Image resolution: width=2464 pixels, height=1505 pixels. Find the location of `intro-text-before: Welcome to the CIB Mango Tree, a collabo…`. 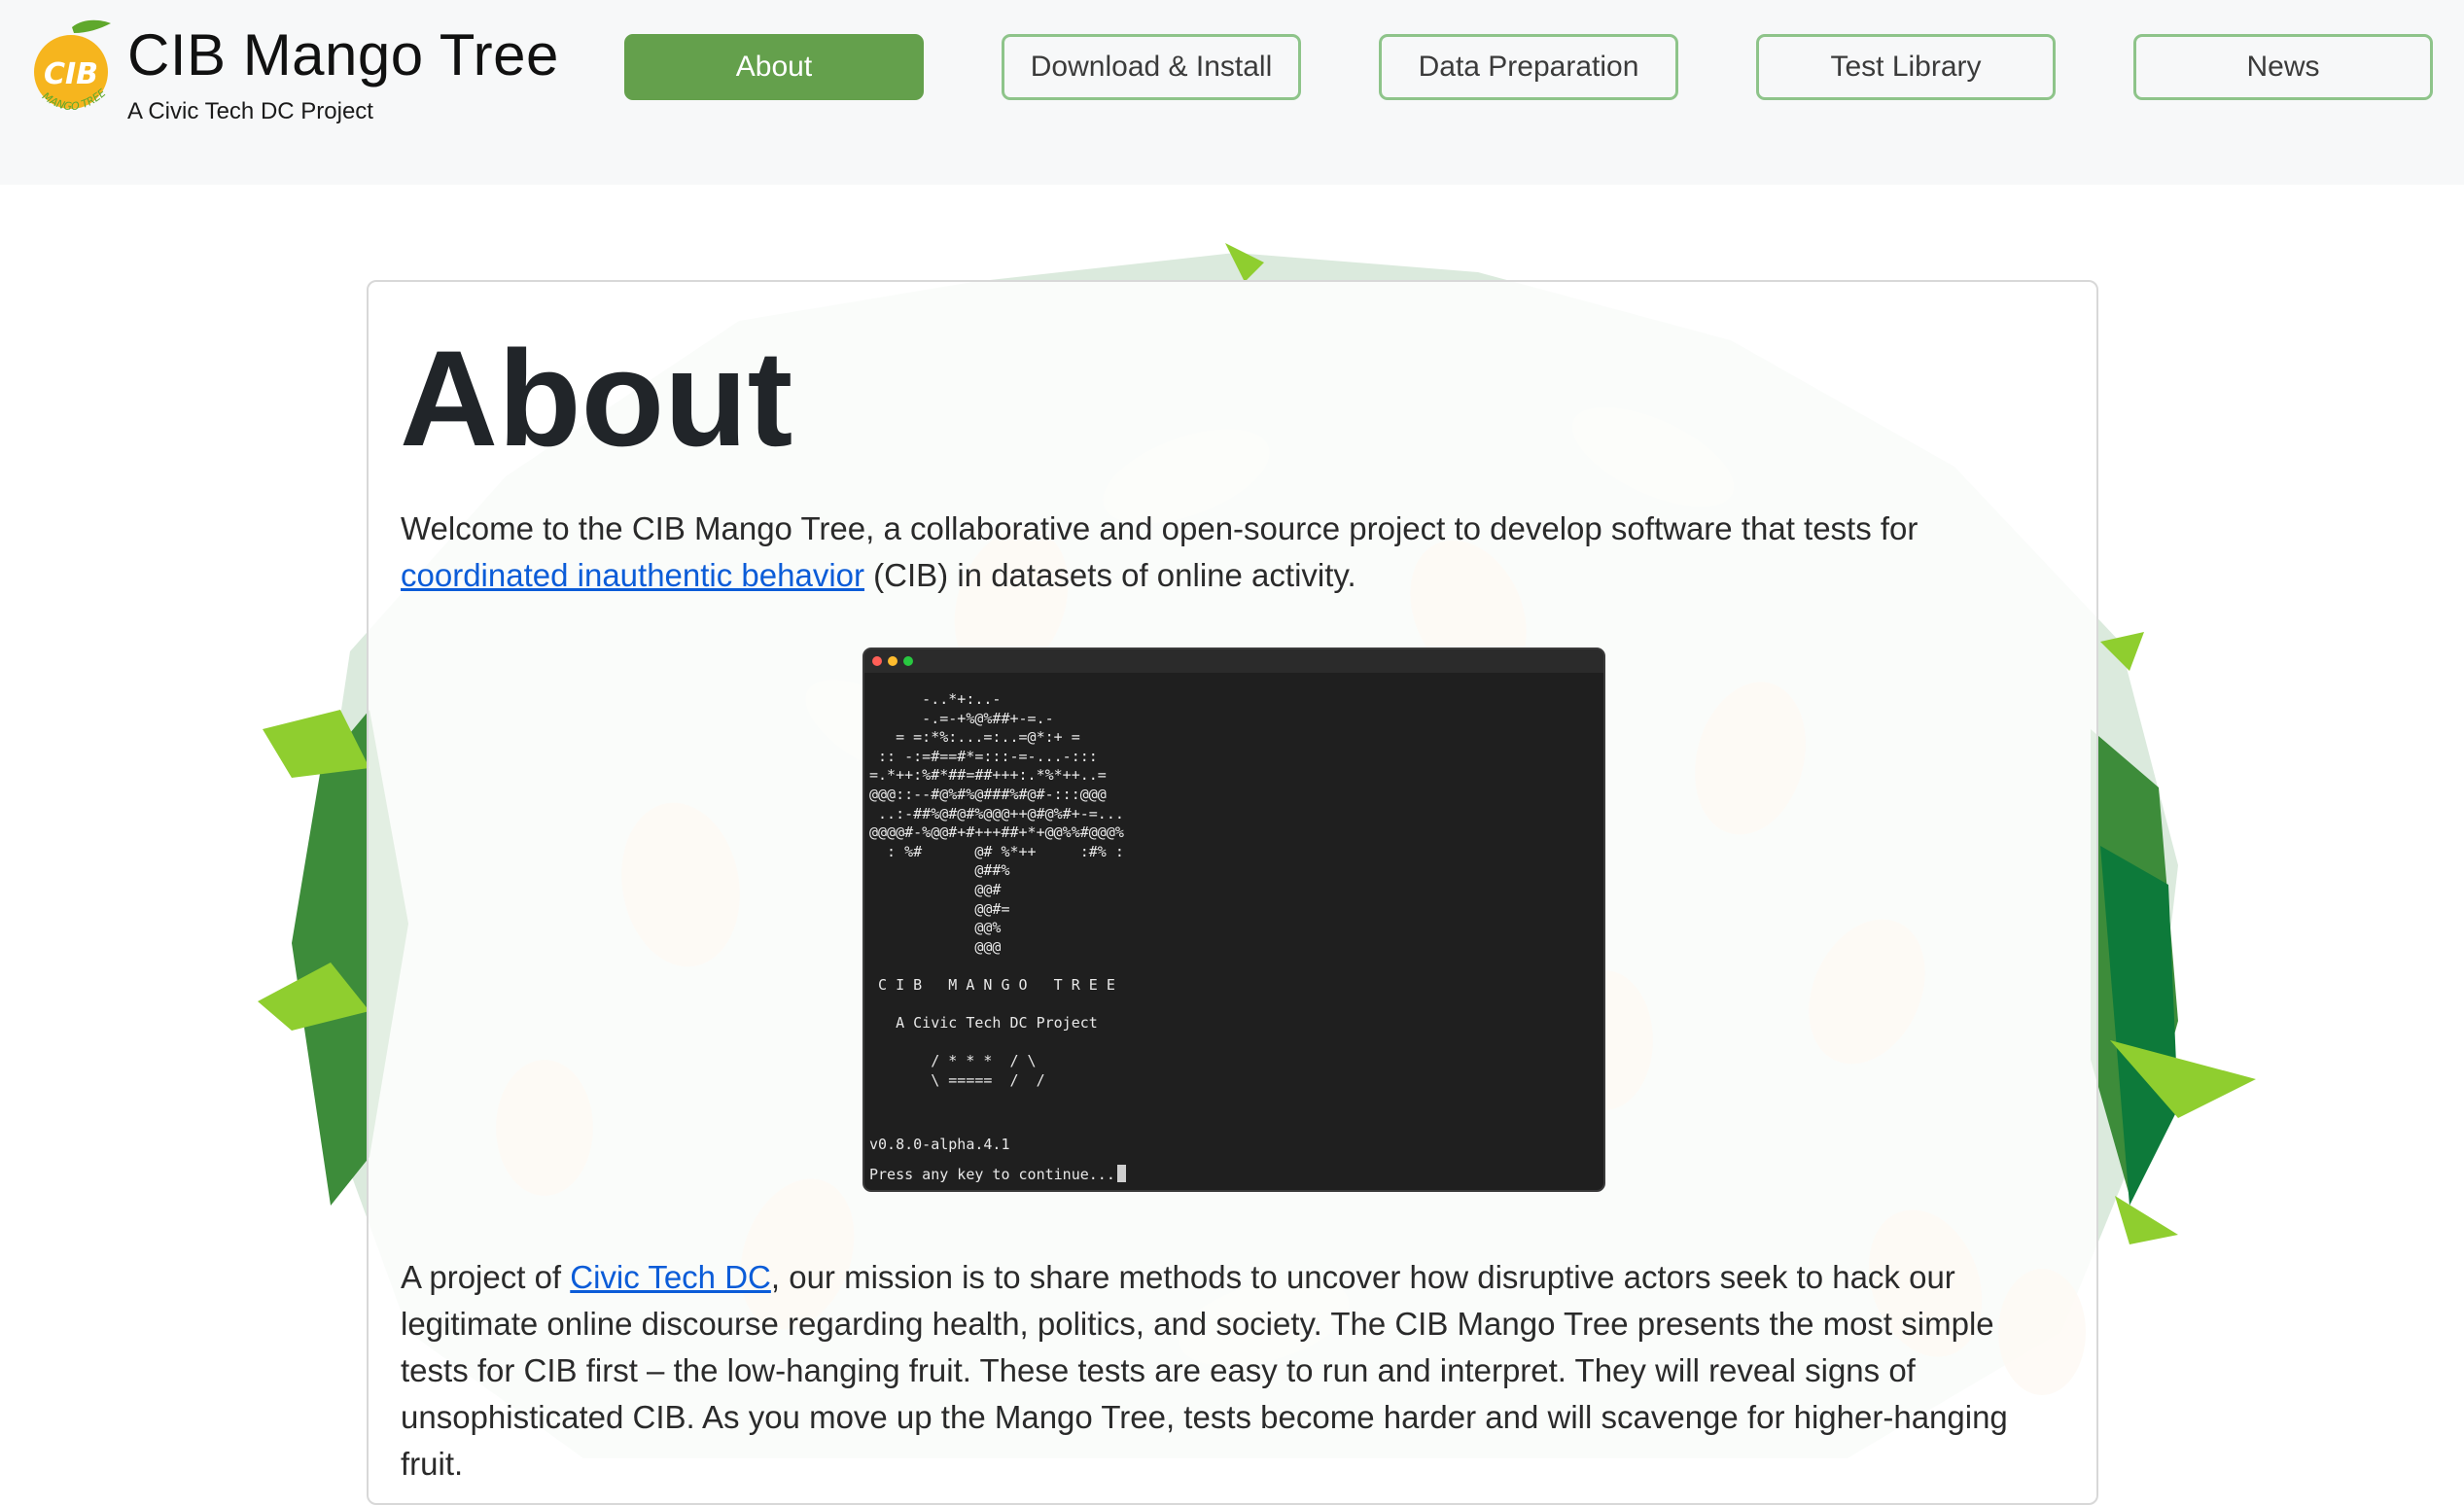

intro-text-before: Welcome to the CIB Mango Tree, a collabo… is located at coordinates (1159, 528).